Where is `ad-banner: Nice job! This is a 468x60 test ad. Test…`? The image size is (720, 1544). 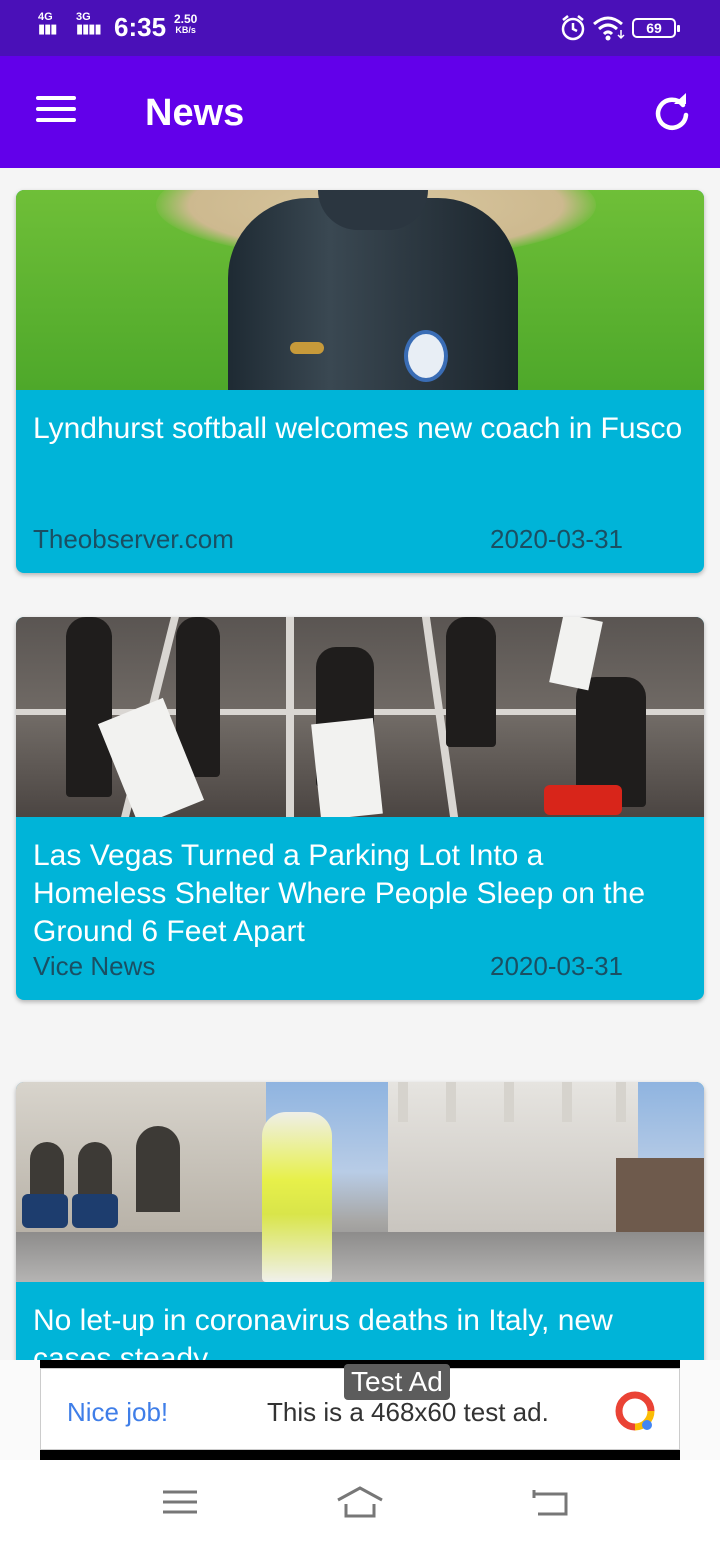
ad-banner: Nice job! This is a 468x60 test ad. Test… is located at coordinates (360, 1410).